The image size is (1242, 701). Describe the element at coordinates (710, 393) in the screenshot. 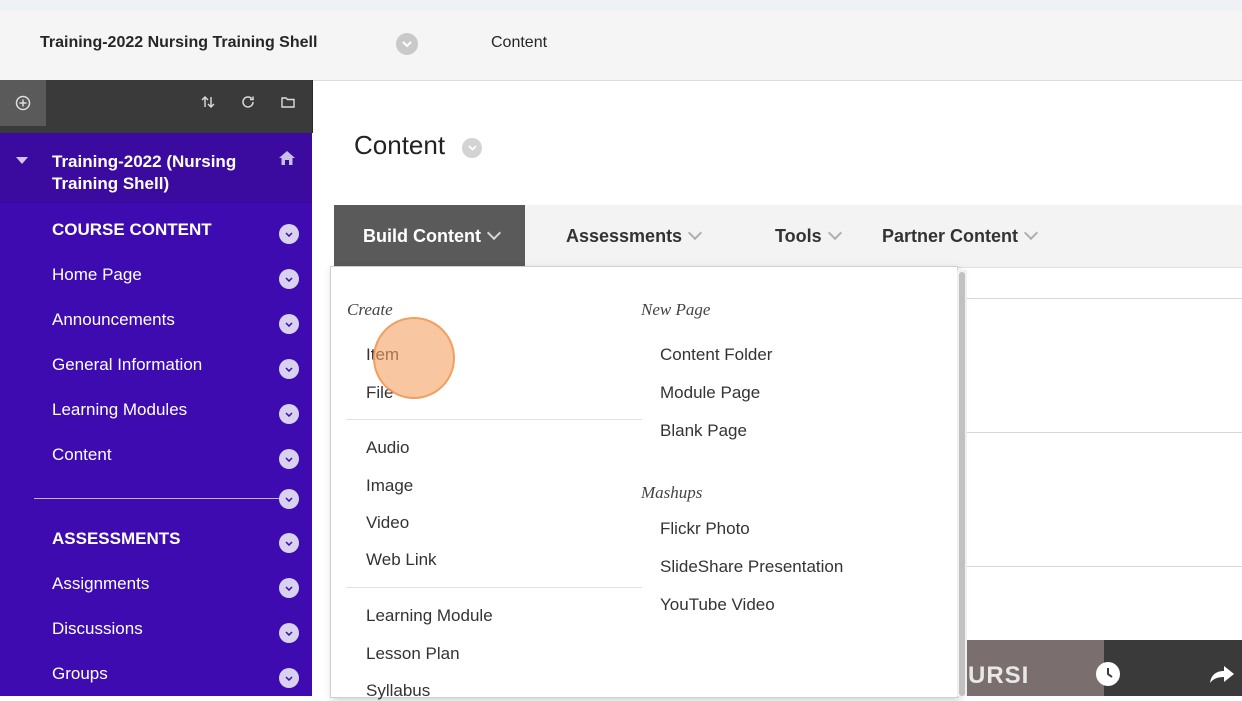

I see `menu-item-module-page: Module Page` at that location.